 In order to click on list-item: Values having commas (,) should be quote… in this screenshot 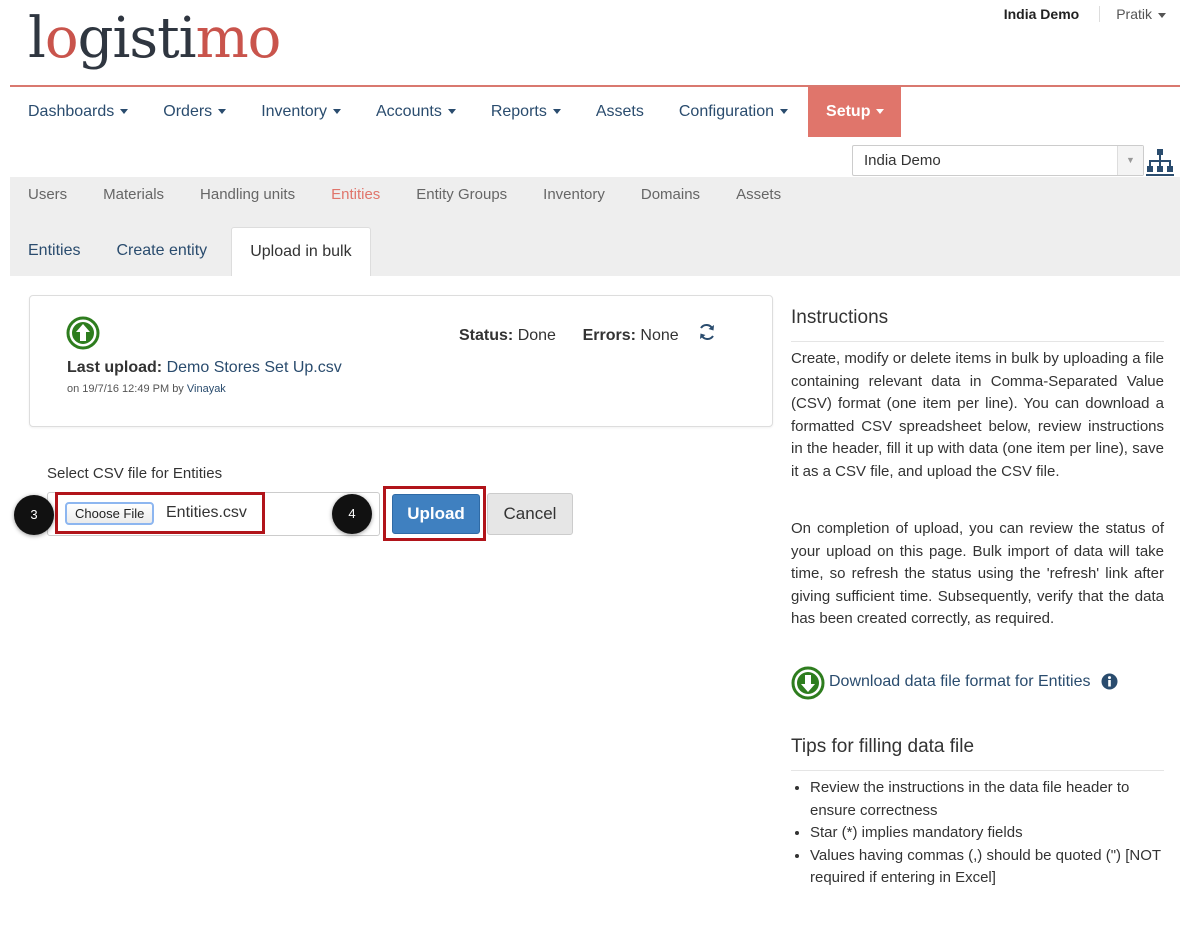, I will do `click(988, 867)`.